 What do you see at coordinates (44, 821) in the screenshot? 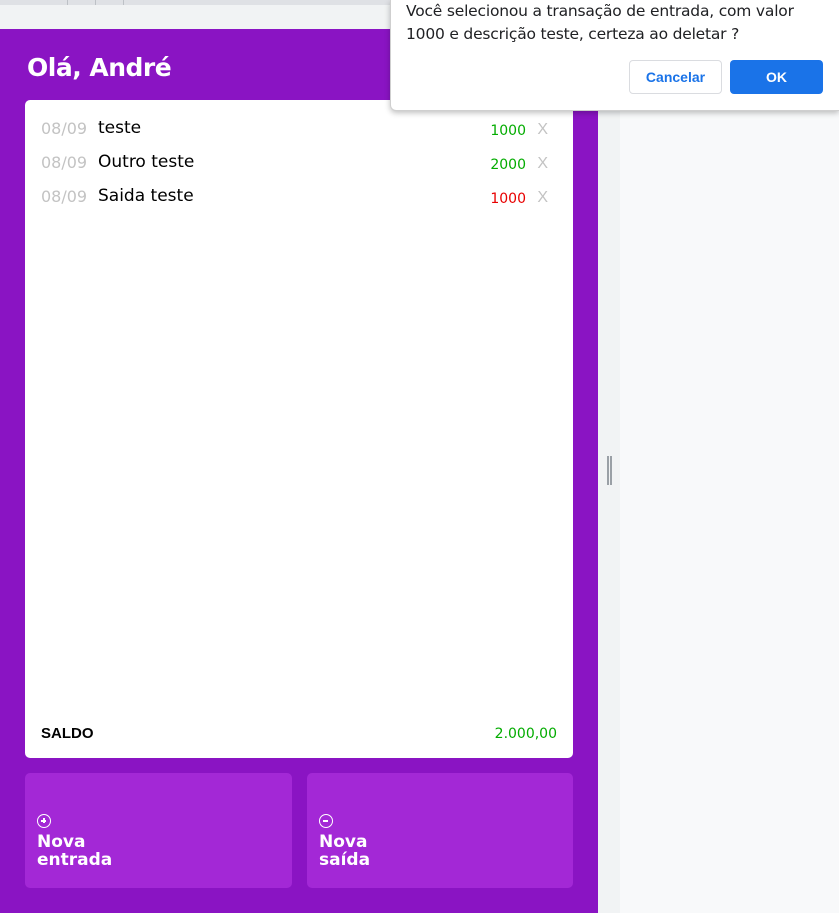
I see `plus-circle-icon` at bounding box center [44, 821].